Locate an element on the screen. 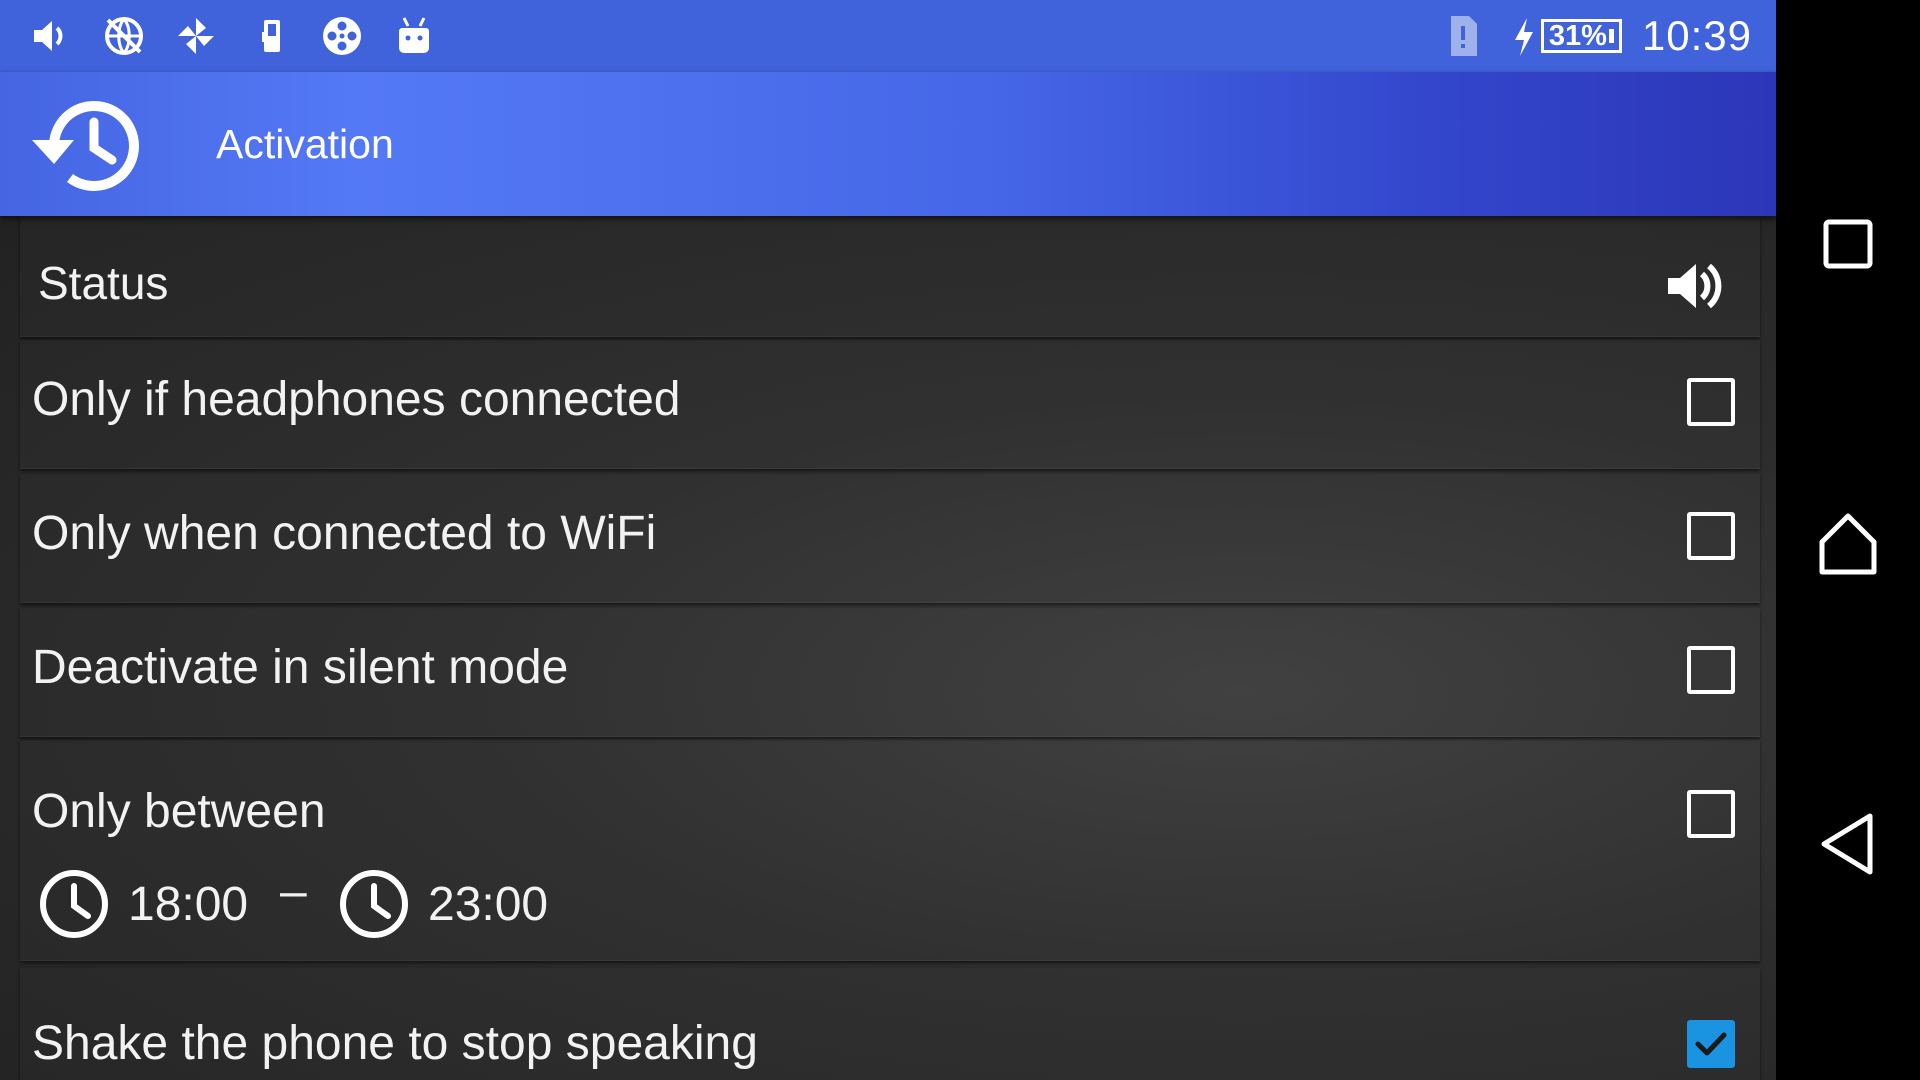 The height and width of the screenshot is (1080, 1920). status-bar-right: 31% 10:39 is located at coordinates (1595, 36).